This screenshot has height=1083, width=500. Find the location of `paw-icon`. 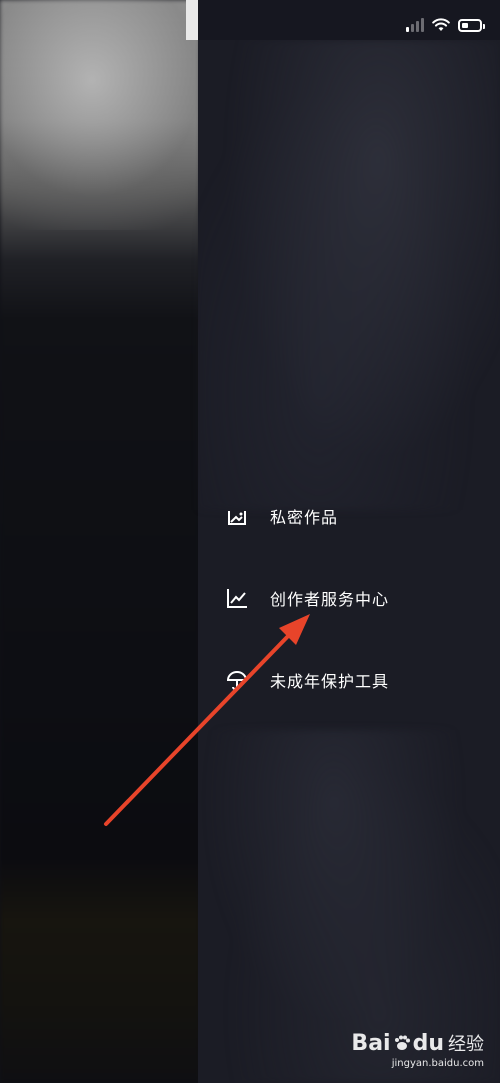

paw-icon is located at coordinates (402, 1042).